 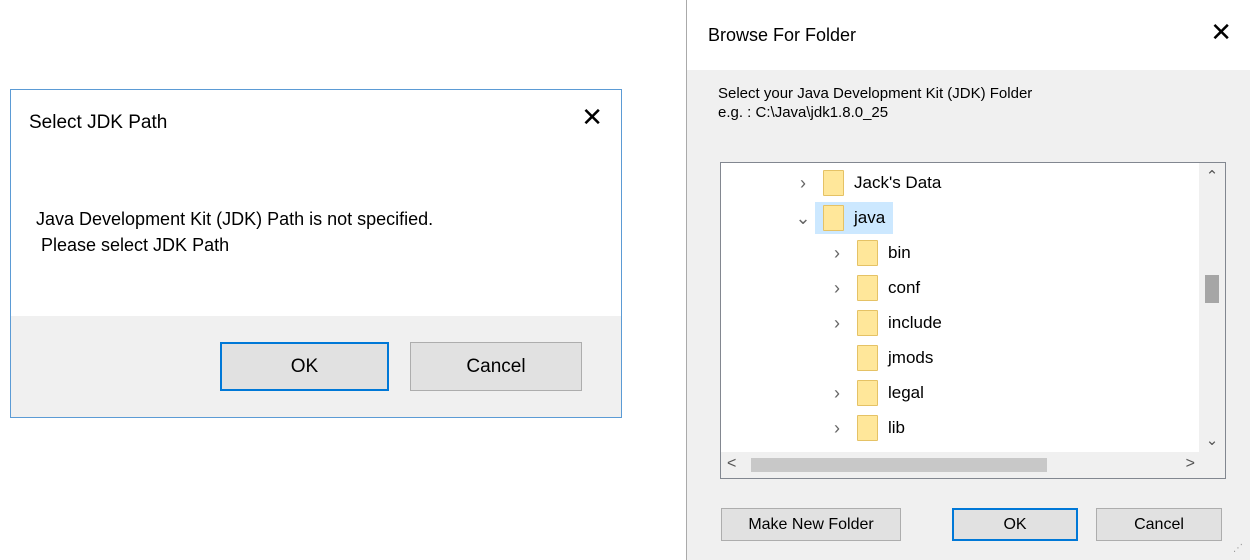 I want to click on tree-item: › lib, so click(x=865, y=428).